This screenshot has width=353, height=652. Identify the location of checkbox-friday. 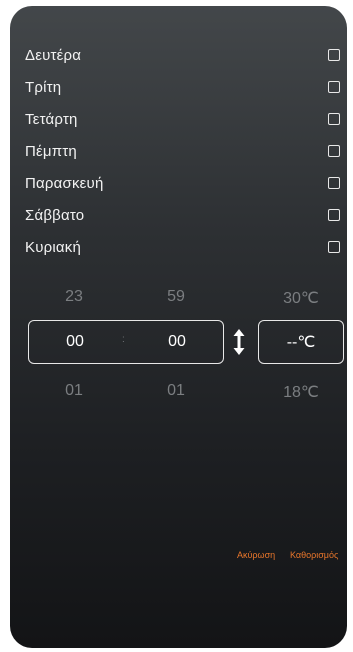
(334, 183).